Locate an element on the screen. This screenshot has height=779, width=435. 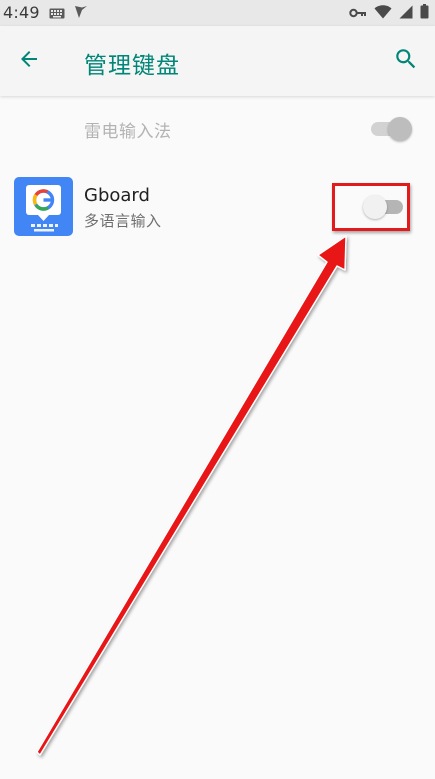
status-time: 4:49 is located at coordinates (21, 12).